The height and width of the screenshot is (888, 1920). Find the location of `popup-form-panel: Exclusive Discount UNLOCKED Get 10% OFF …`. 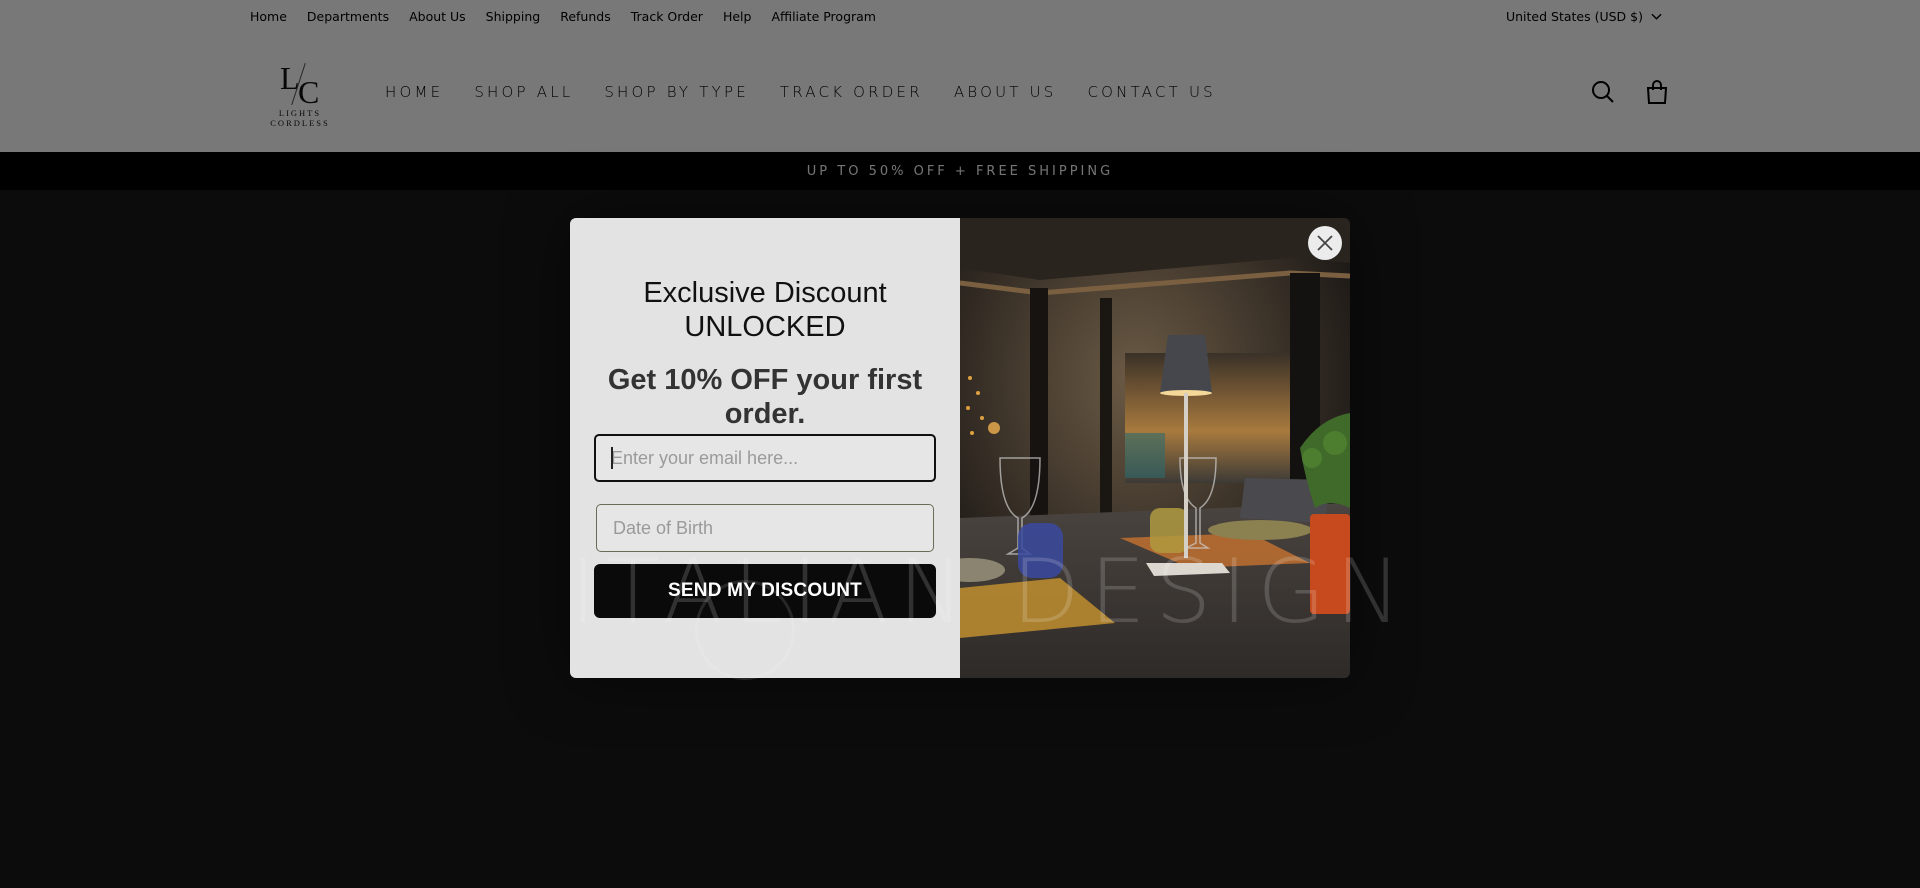

popup-form-panel: Exclusive Discount UNLOCKED Get 10% OFF … is located at coordinates (765, 448).